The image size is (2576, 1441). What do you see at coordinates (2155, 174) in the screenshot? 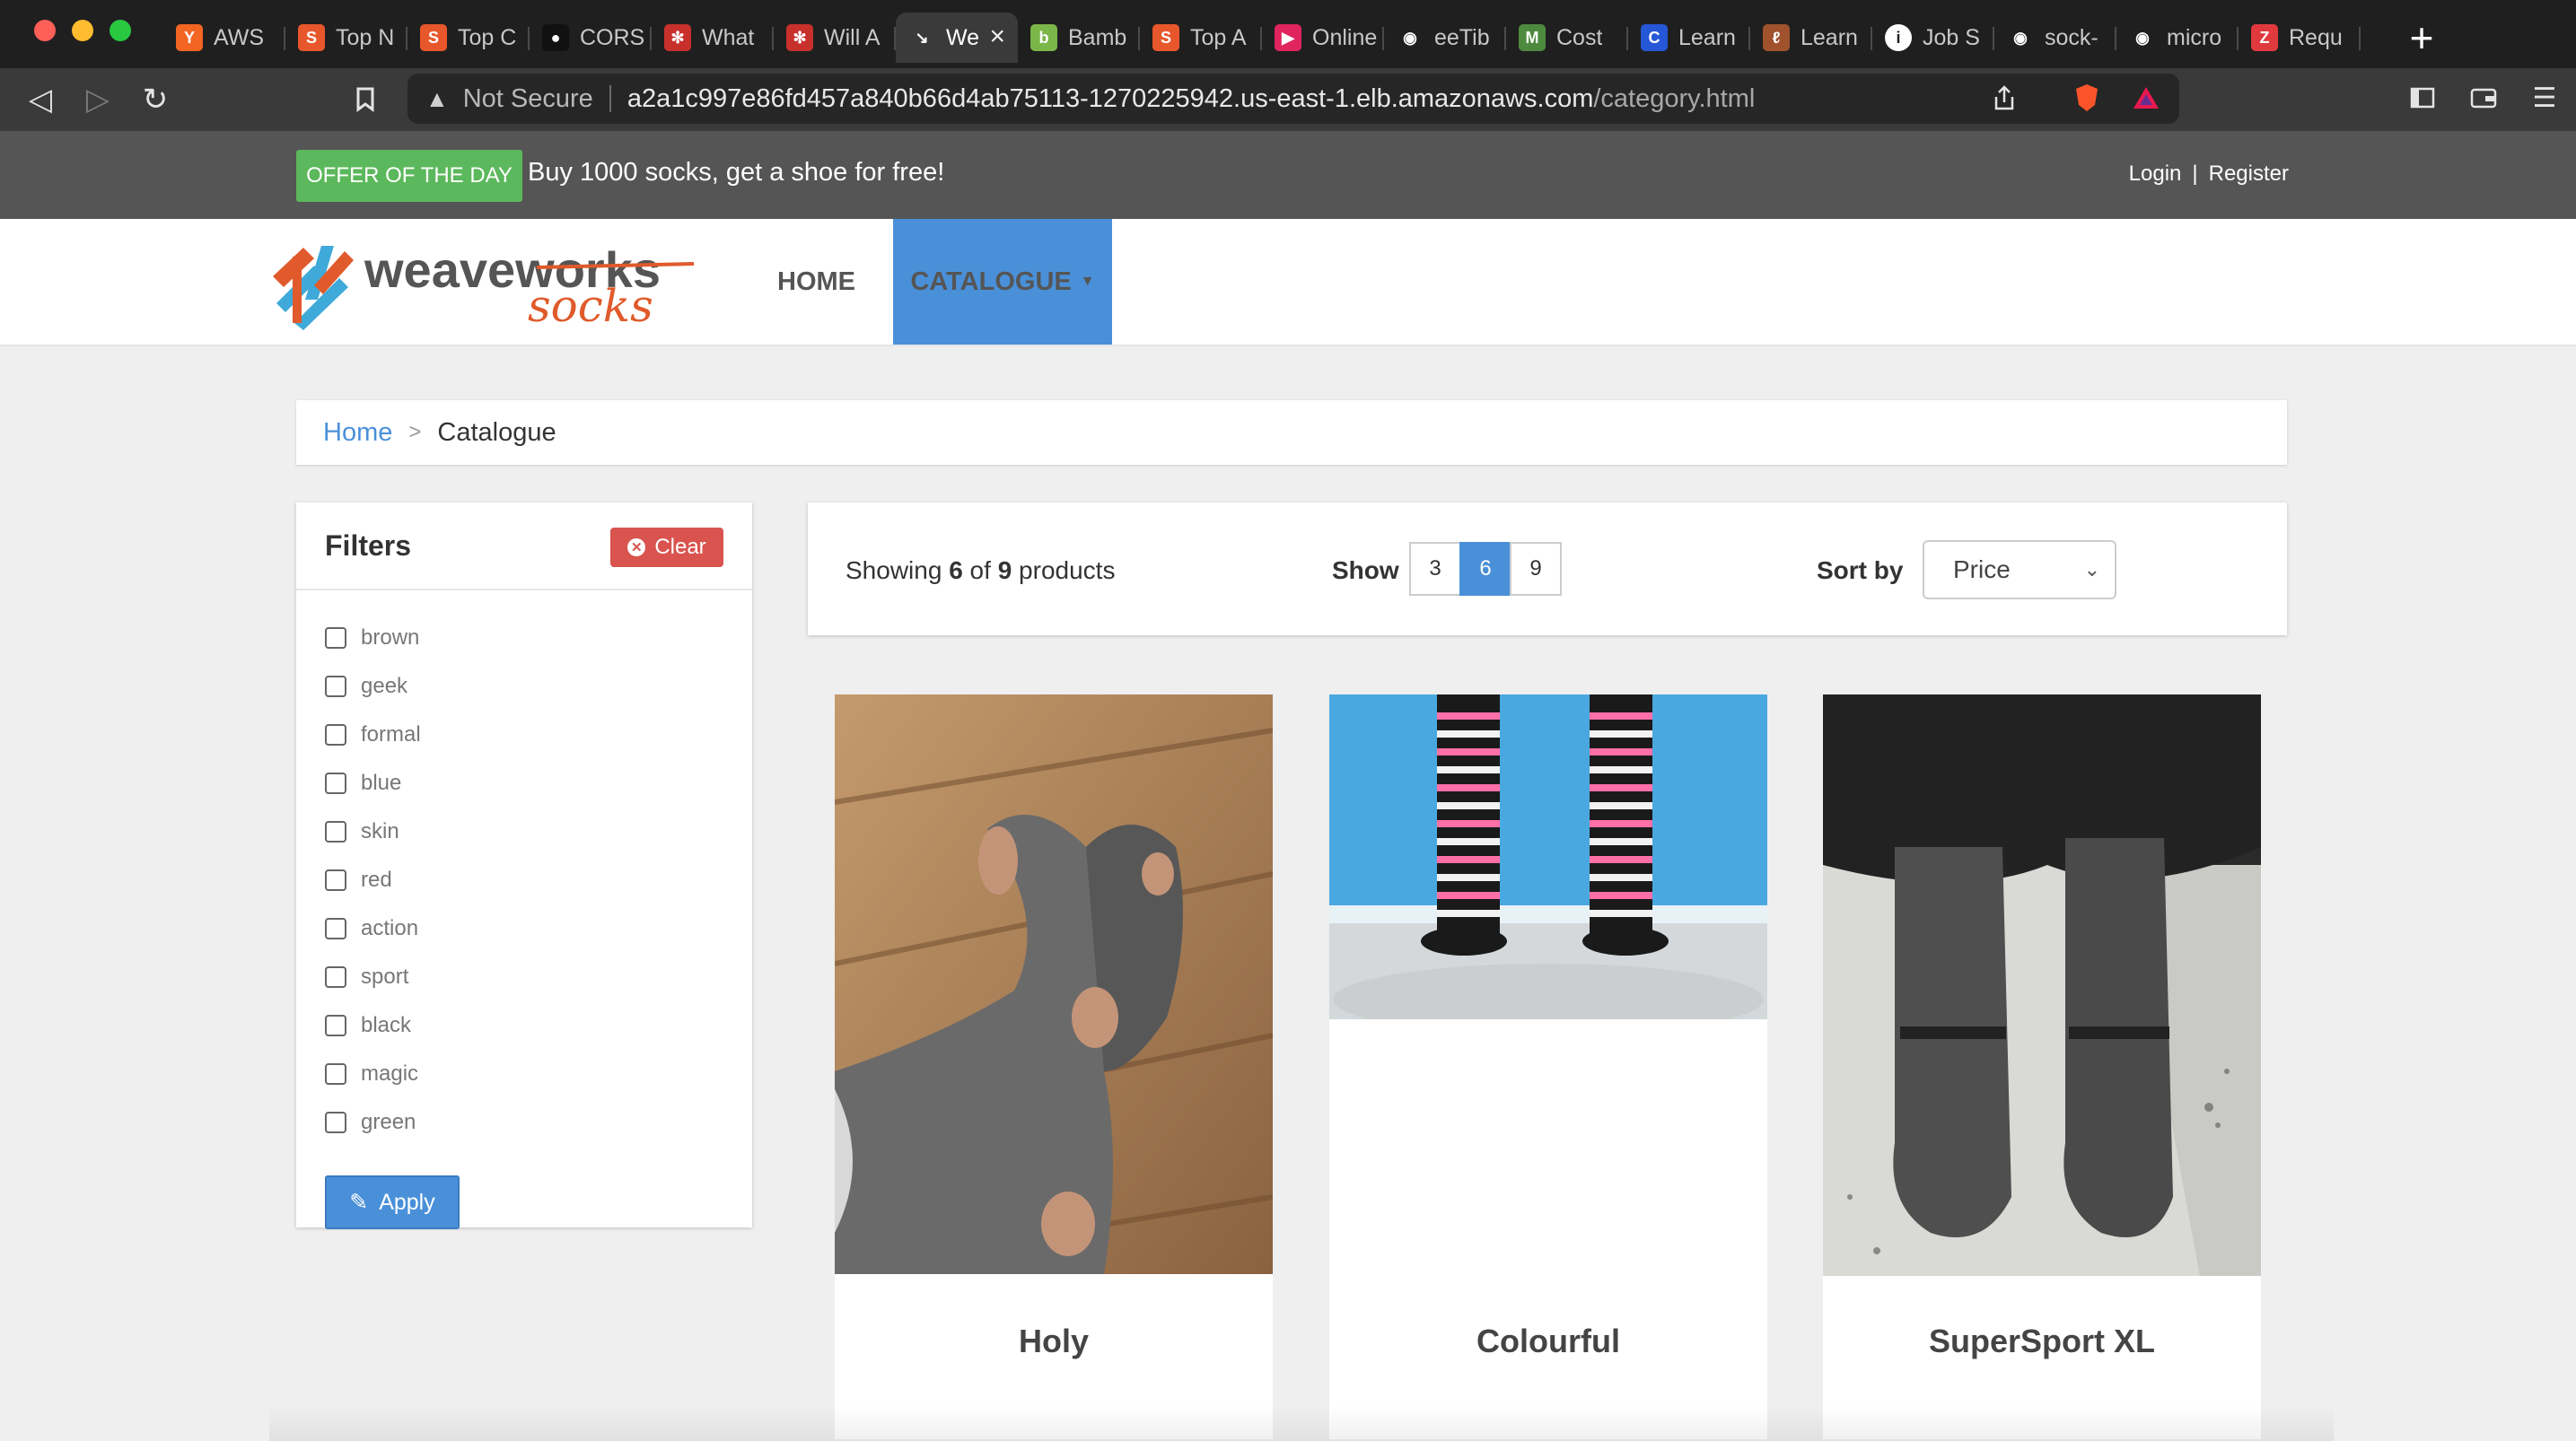
I see `login-link: Login` at bounding box center [2155, 174].